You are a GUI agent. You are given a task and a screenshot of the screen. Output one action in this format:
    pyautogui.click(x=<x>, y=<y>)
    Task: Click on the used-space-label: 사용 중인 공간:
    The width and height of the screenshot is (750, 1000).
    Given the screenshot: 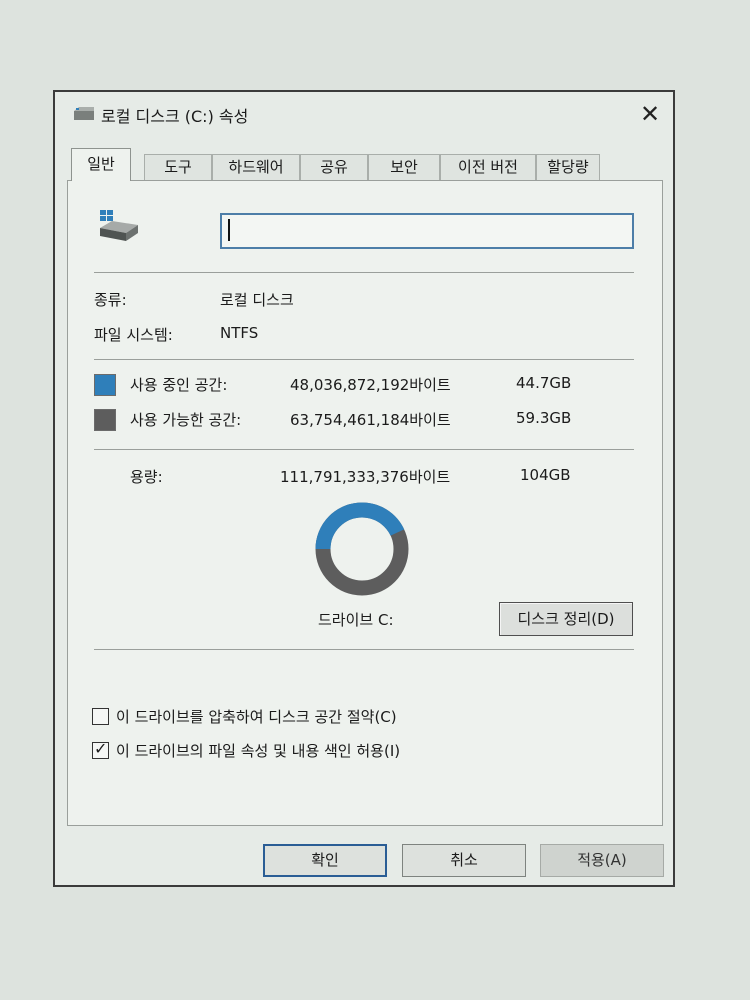 What is the action you would take?
    pyautogui.click(x=179, y=385)
    